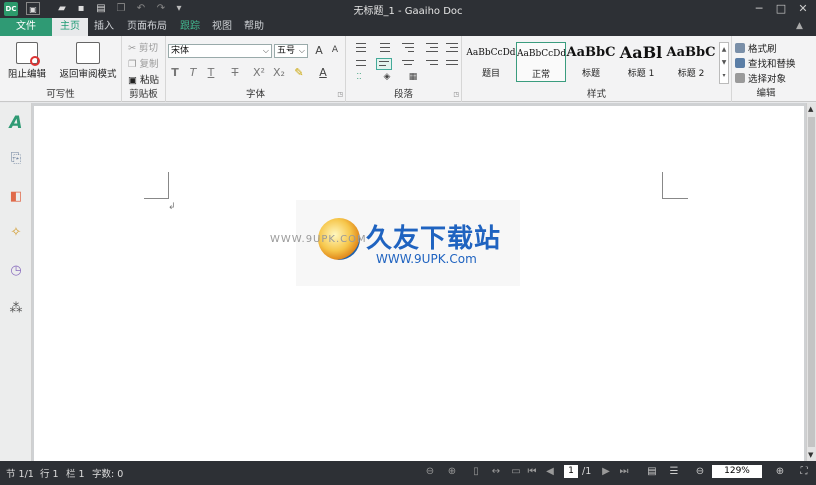 This screenshot has width=816, height=485. Describe the element at coordinates (49, 474) in the screenshot. I see `status-row: 行 1` at that location.